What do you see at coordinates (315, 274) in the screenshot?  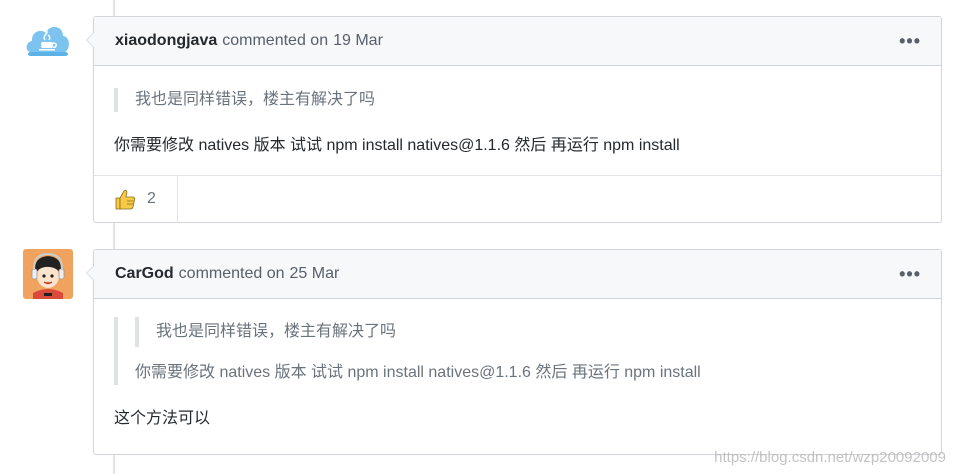 I see `comment-date: 25 Mar` at bounding box center [315, 274].